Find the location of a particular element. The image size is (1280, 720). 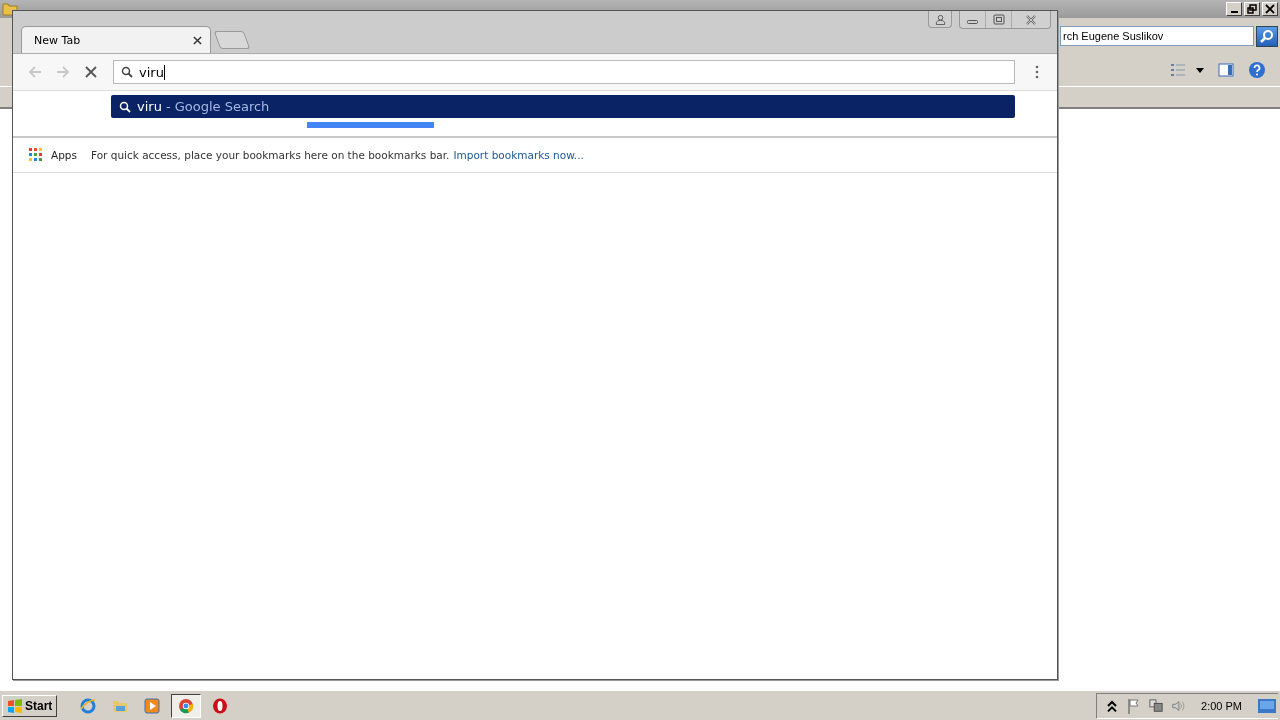

restore-icon is located at coordinates (1252, 9).